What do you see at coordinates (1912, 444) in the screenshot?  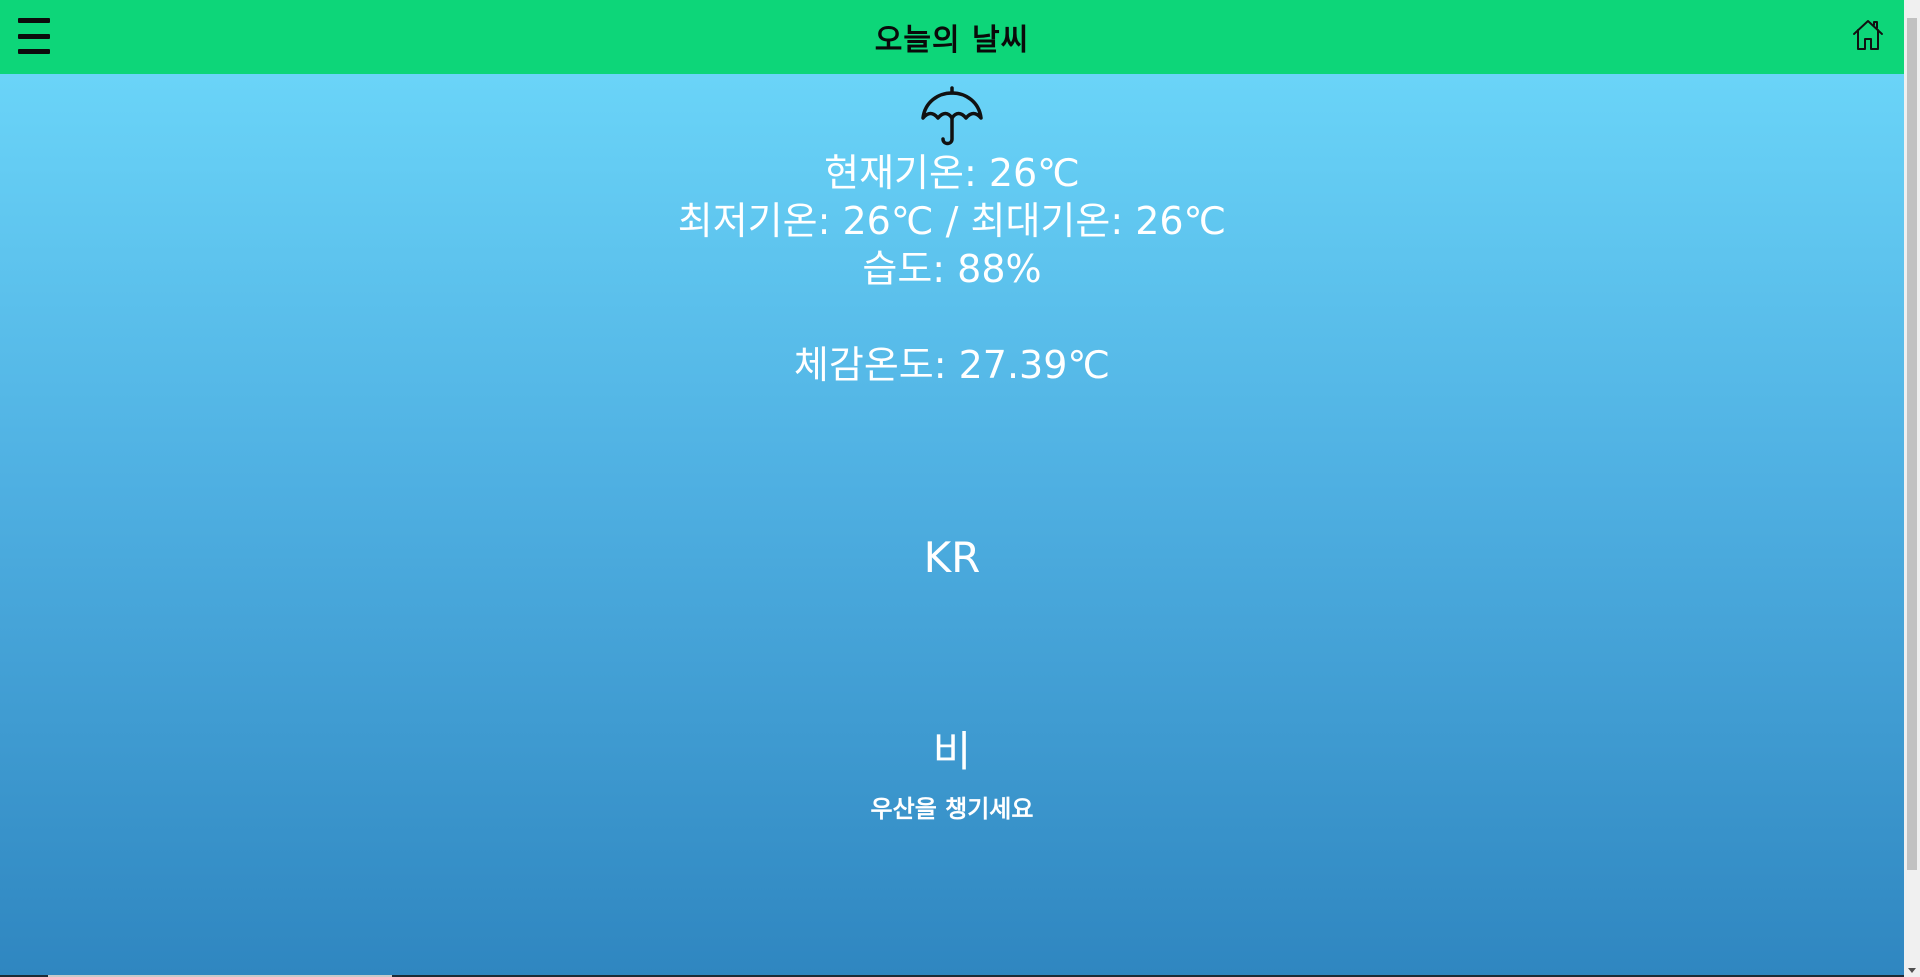 I see `scrollbar-thumb` at bounding box center [1912, 444].